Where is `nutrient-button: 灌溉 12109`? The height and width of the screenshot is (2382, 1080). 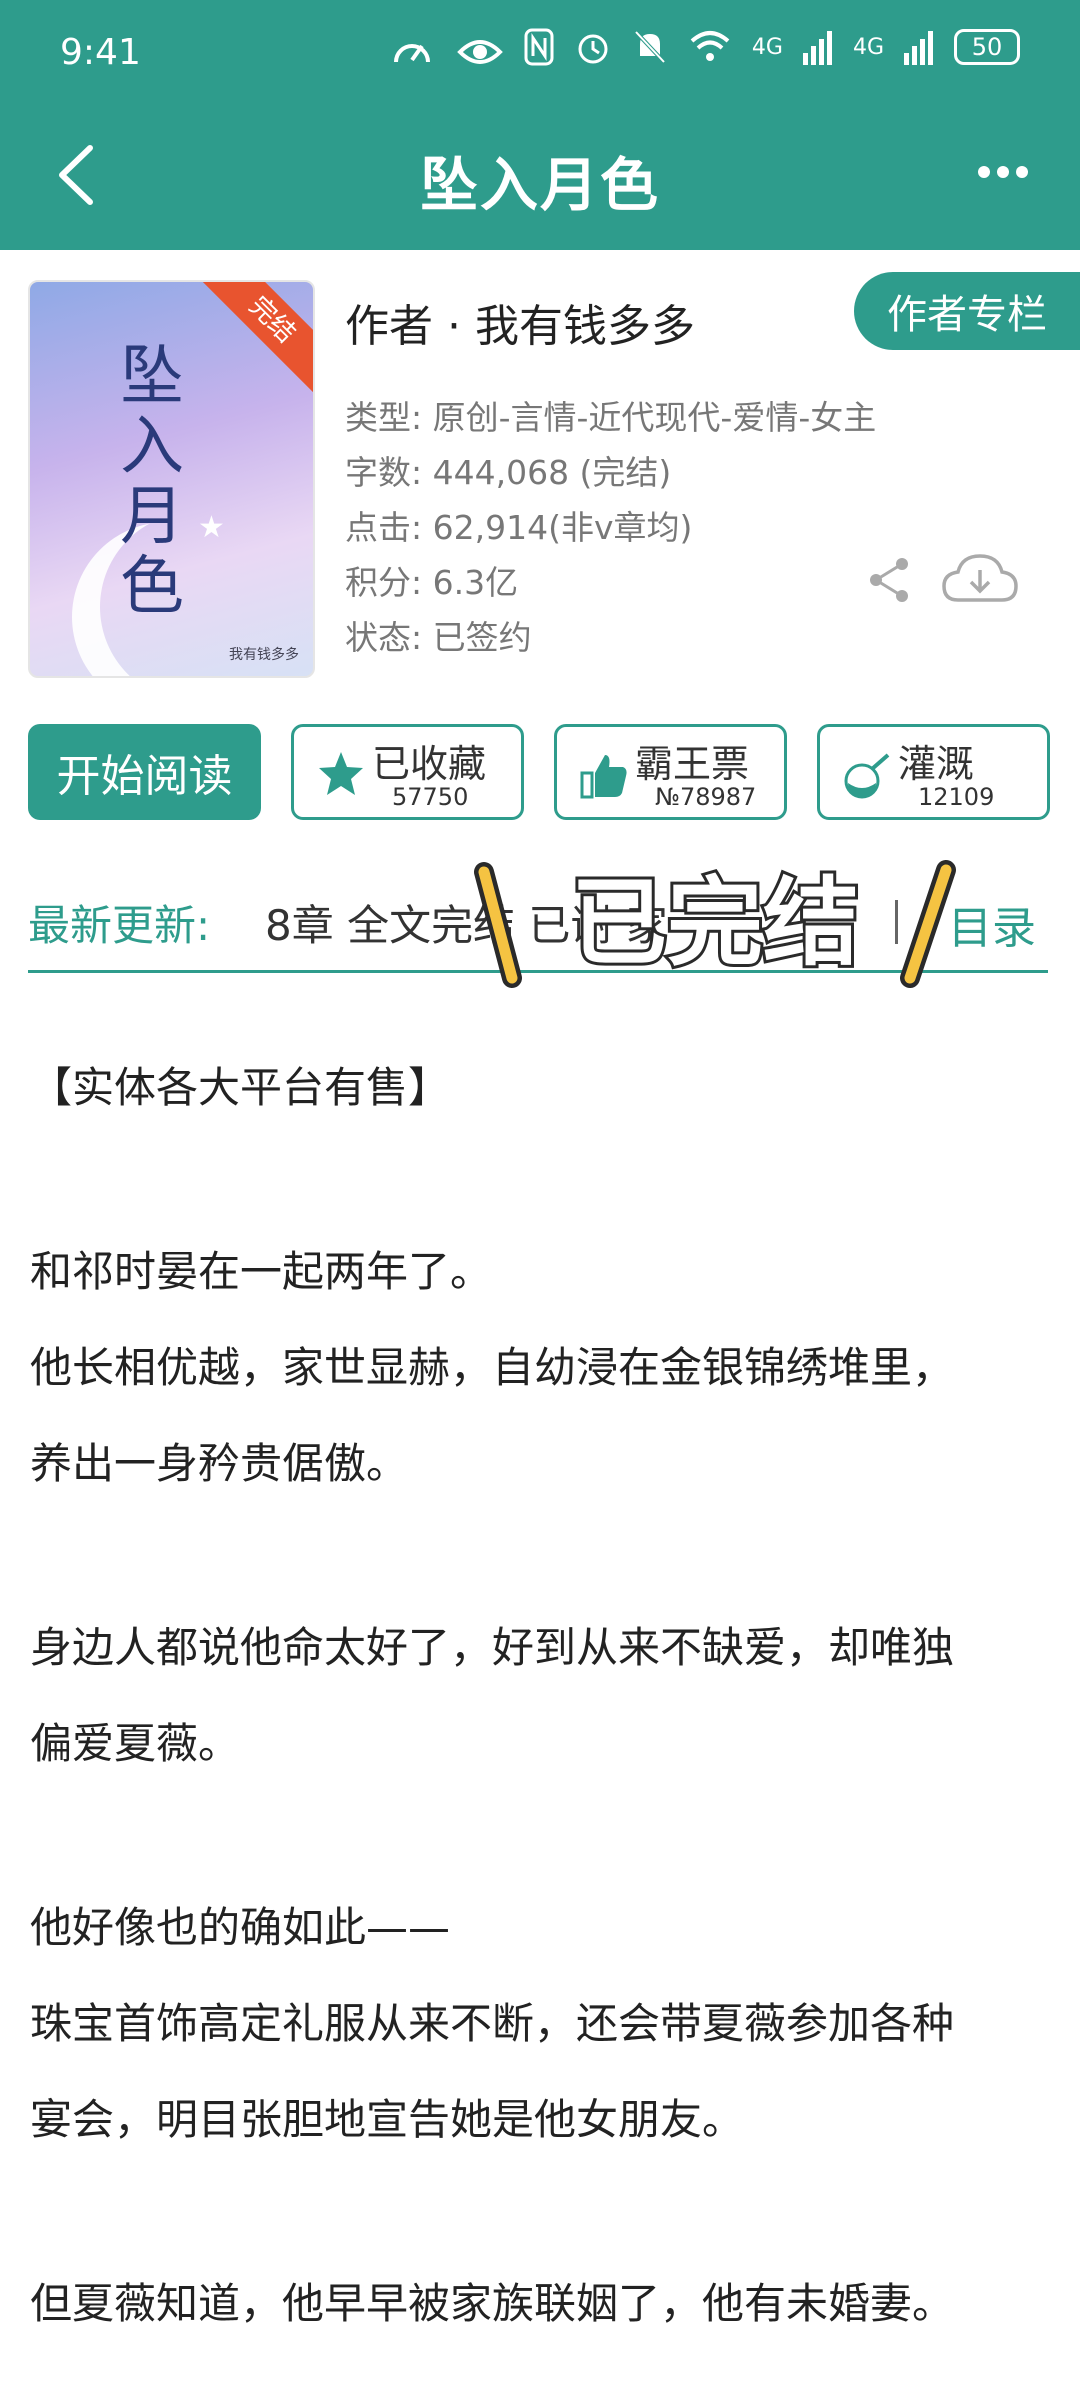 nutrient-button: 灌溉 12109 is located at coordinates (933, 772).